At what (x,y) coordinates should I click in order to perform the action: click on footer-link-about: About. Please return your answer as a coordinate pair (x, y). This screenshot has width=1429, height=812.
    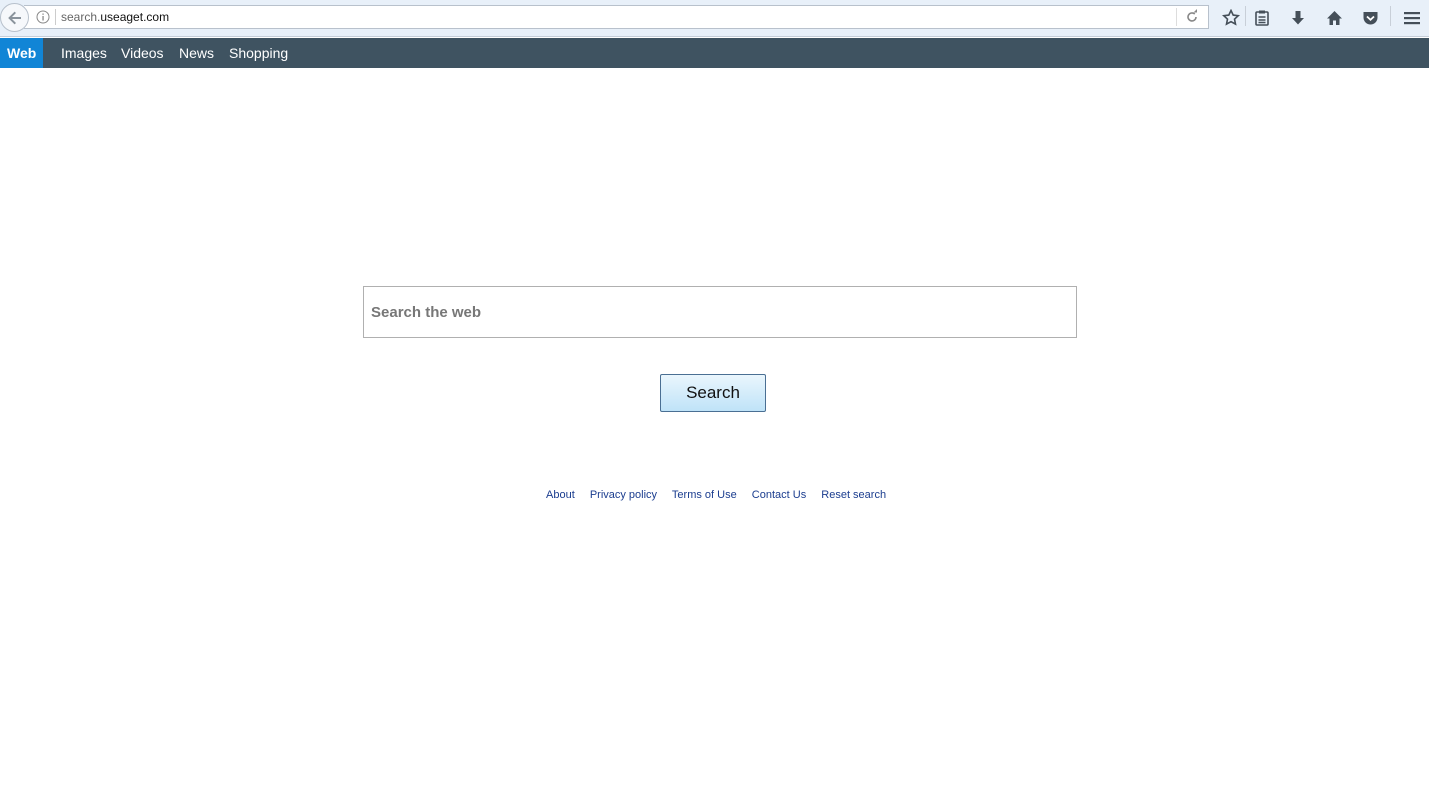
    Looking at the image, I should click on (560, 495).